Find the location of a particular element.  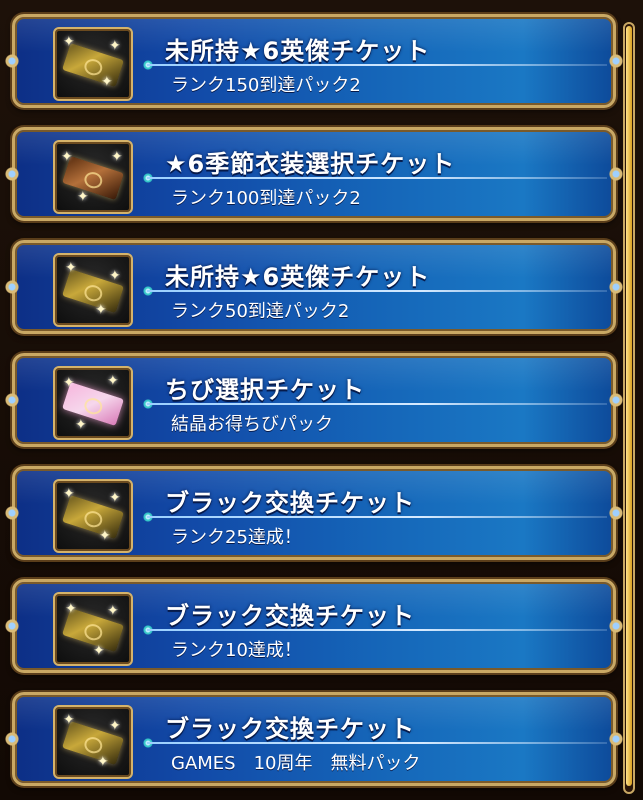

ticket-item: ✦ ✦ ✦ ブラック交換チケット ランク25達成！ is located at coordinates (314, 513).